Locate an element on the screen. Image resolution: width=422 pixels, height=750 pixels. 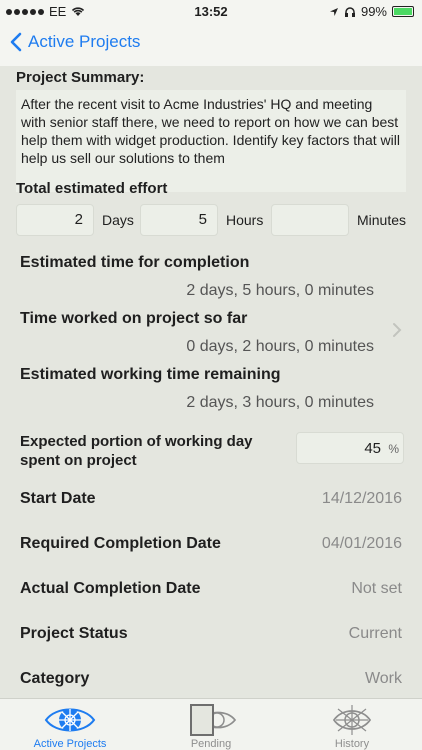
tab-label: Pending is located at coordinates (211, 744).